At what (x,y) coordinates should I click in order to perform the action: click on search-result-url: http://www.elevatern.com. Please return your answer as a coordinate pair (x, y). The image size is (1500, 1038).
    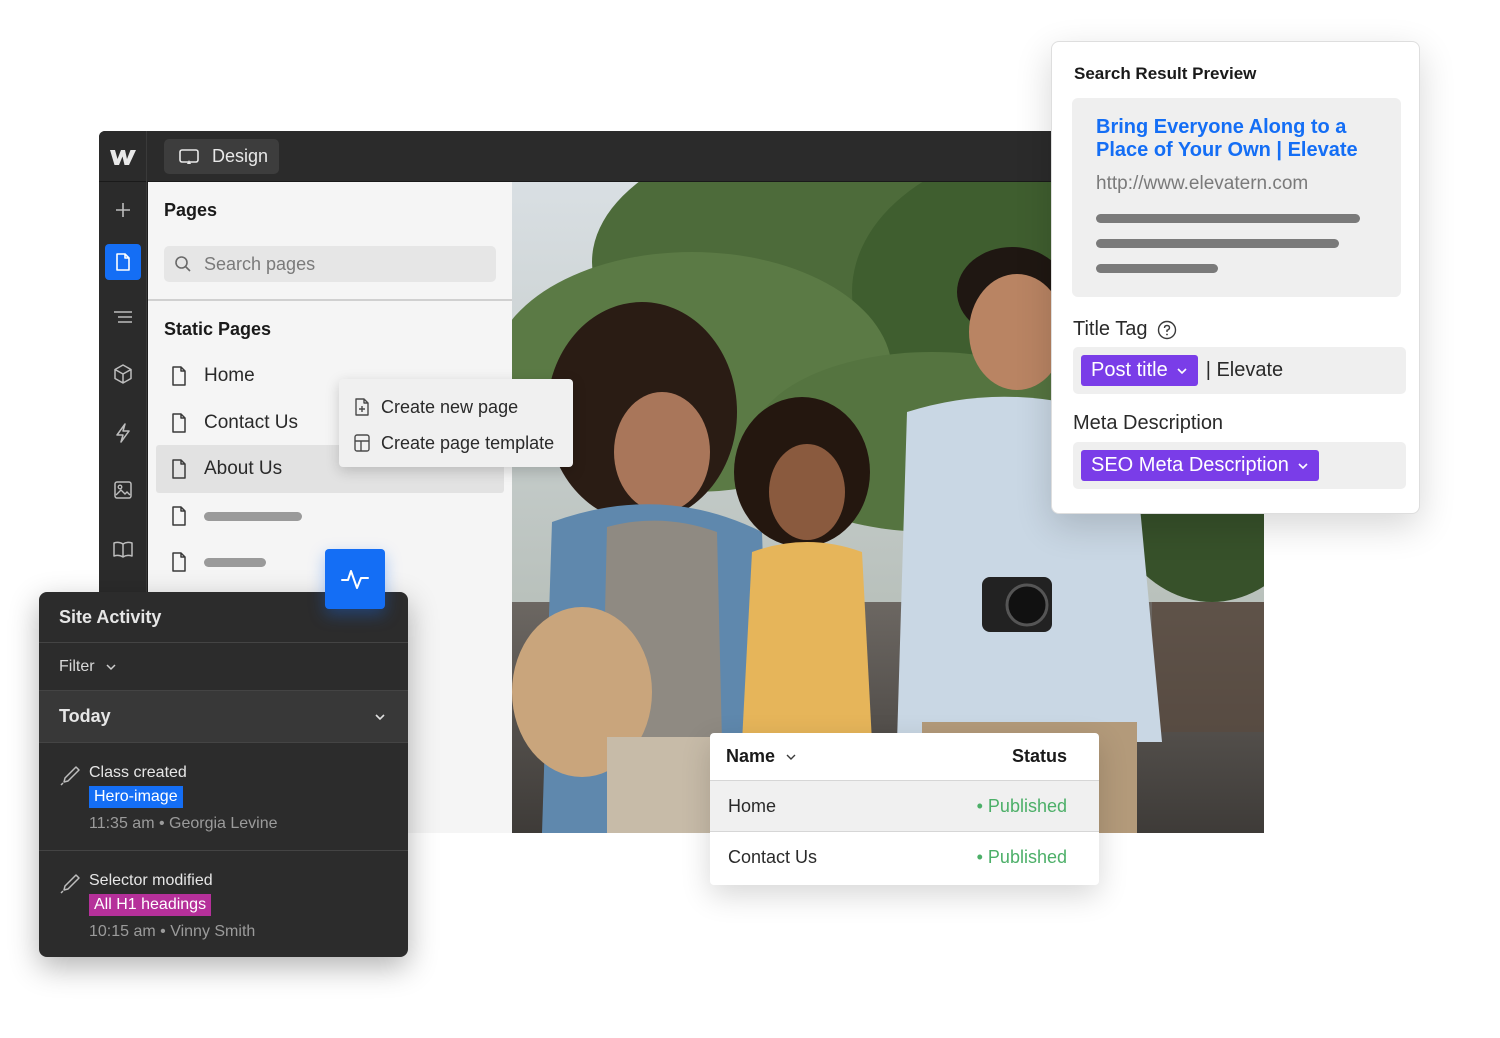
    Looking at the image, I should click on (1202, 183).